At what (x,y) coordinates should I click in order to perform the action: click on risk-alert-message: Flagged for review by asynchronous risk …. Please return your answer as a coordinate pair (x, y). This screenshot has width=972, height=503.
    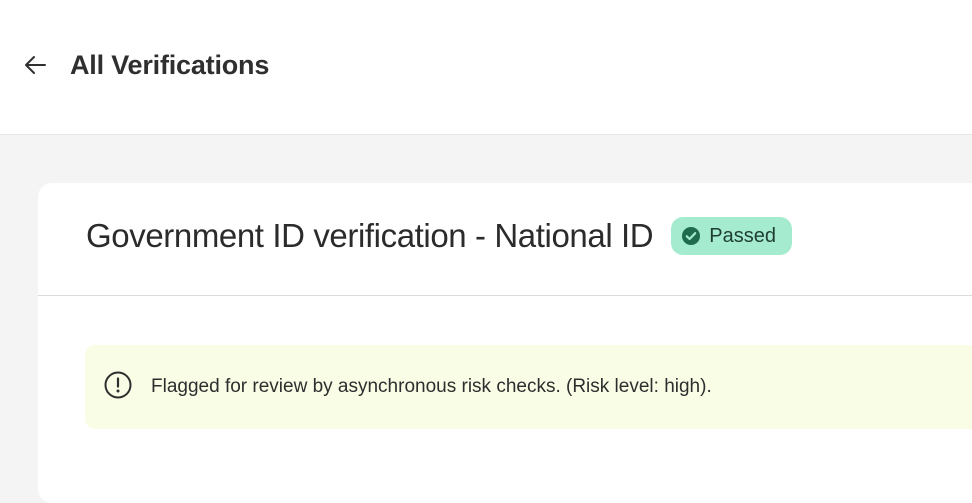
    Looking at the image, I should click on (431, 386).